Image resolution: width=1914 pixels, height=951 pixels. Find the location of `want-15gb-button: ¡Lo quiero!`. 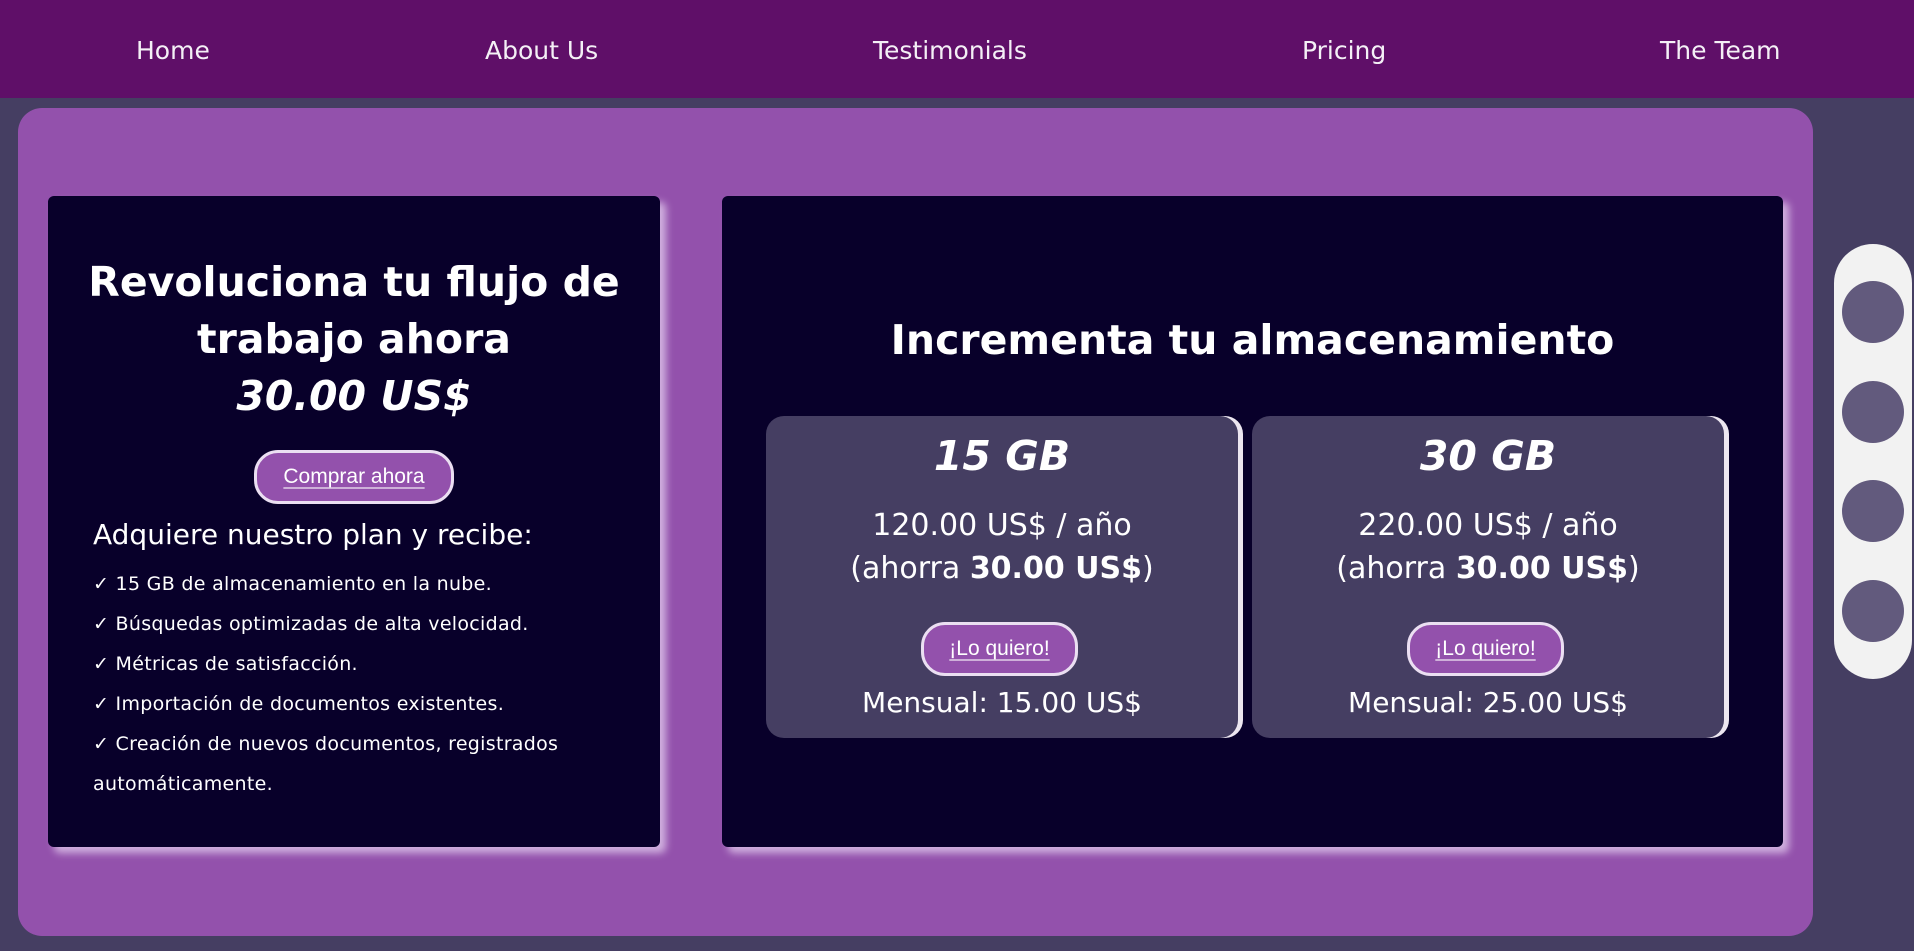

want-15gb-button: ¡Lo quiero! is located at coordinates (999, 649).